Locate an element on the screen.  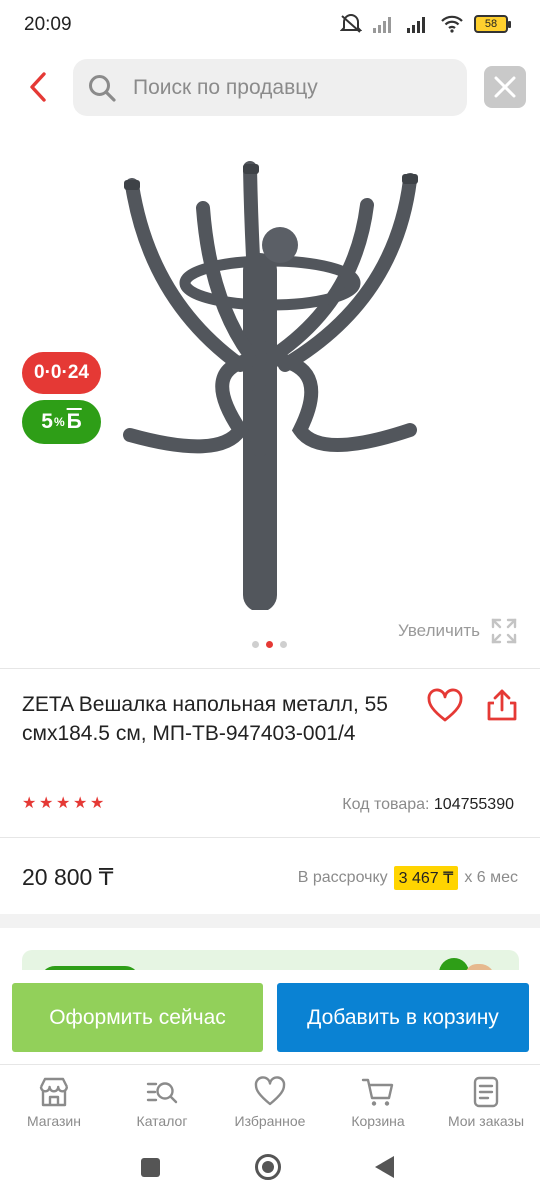
top-bar: Поиск по продавцу is located at coordinates (270, 87).